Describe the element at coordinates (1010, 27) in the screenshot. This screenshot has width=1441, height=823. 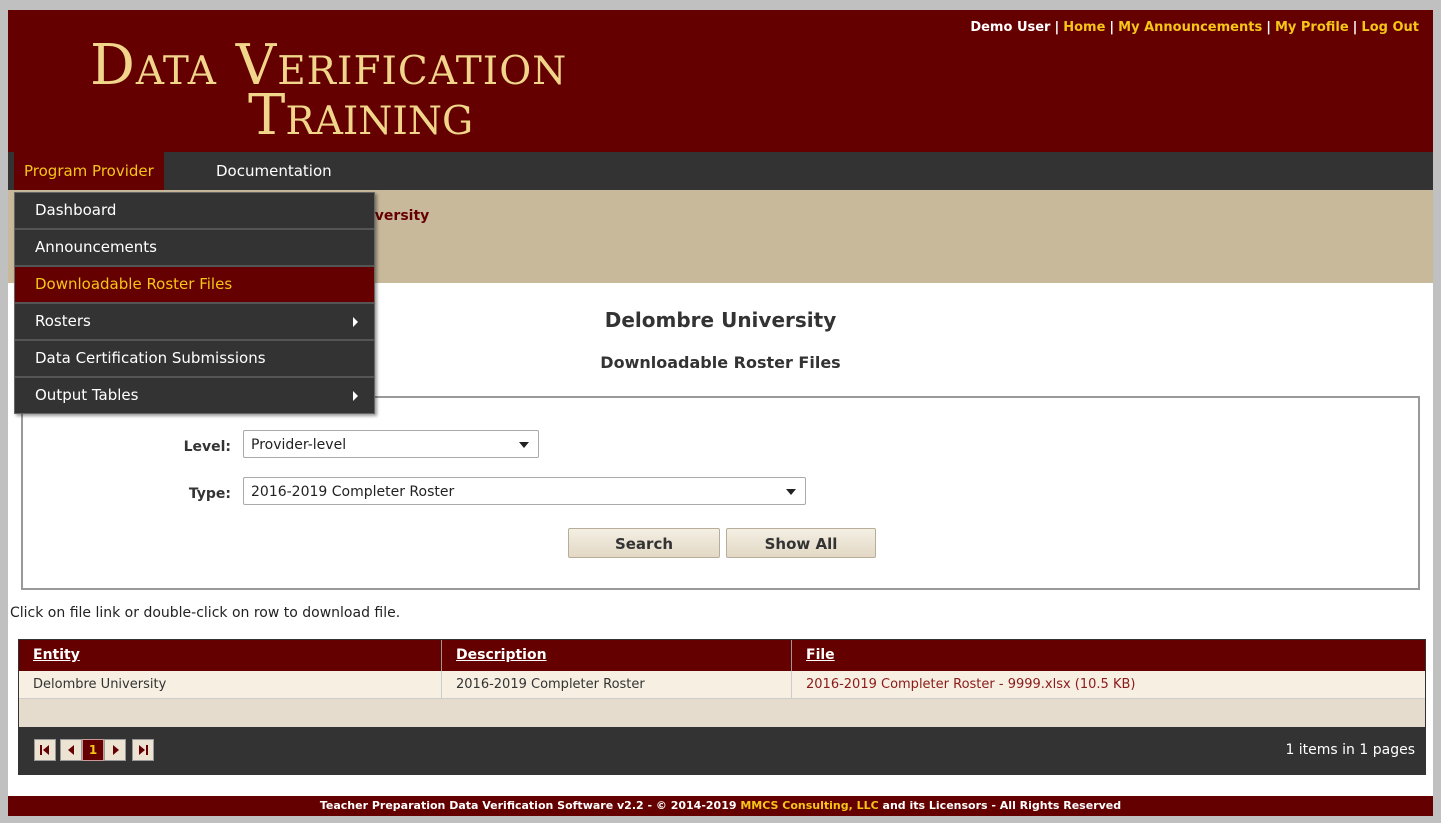
I see `user-name: Demo User` at that location.